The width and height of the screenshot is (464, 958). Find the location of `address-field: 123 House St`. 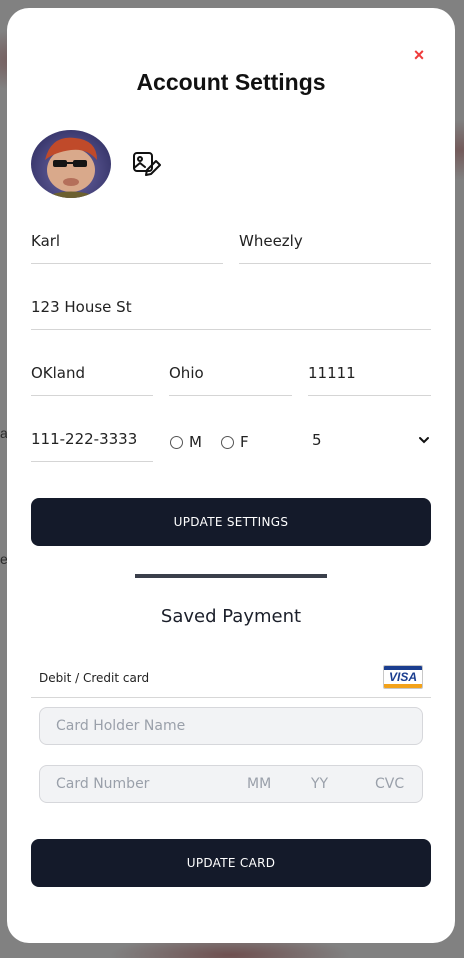

address-field: 123 House St is located at coordinates (231, 312).